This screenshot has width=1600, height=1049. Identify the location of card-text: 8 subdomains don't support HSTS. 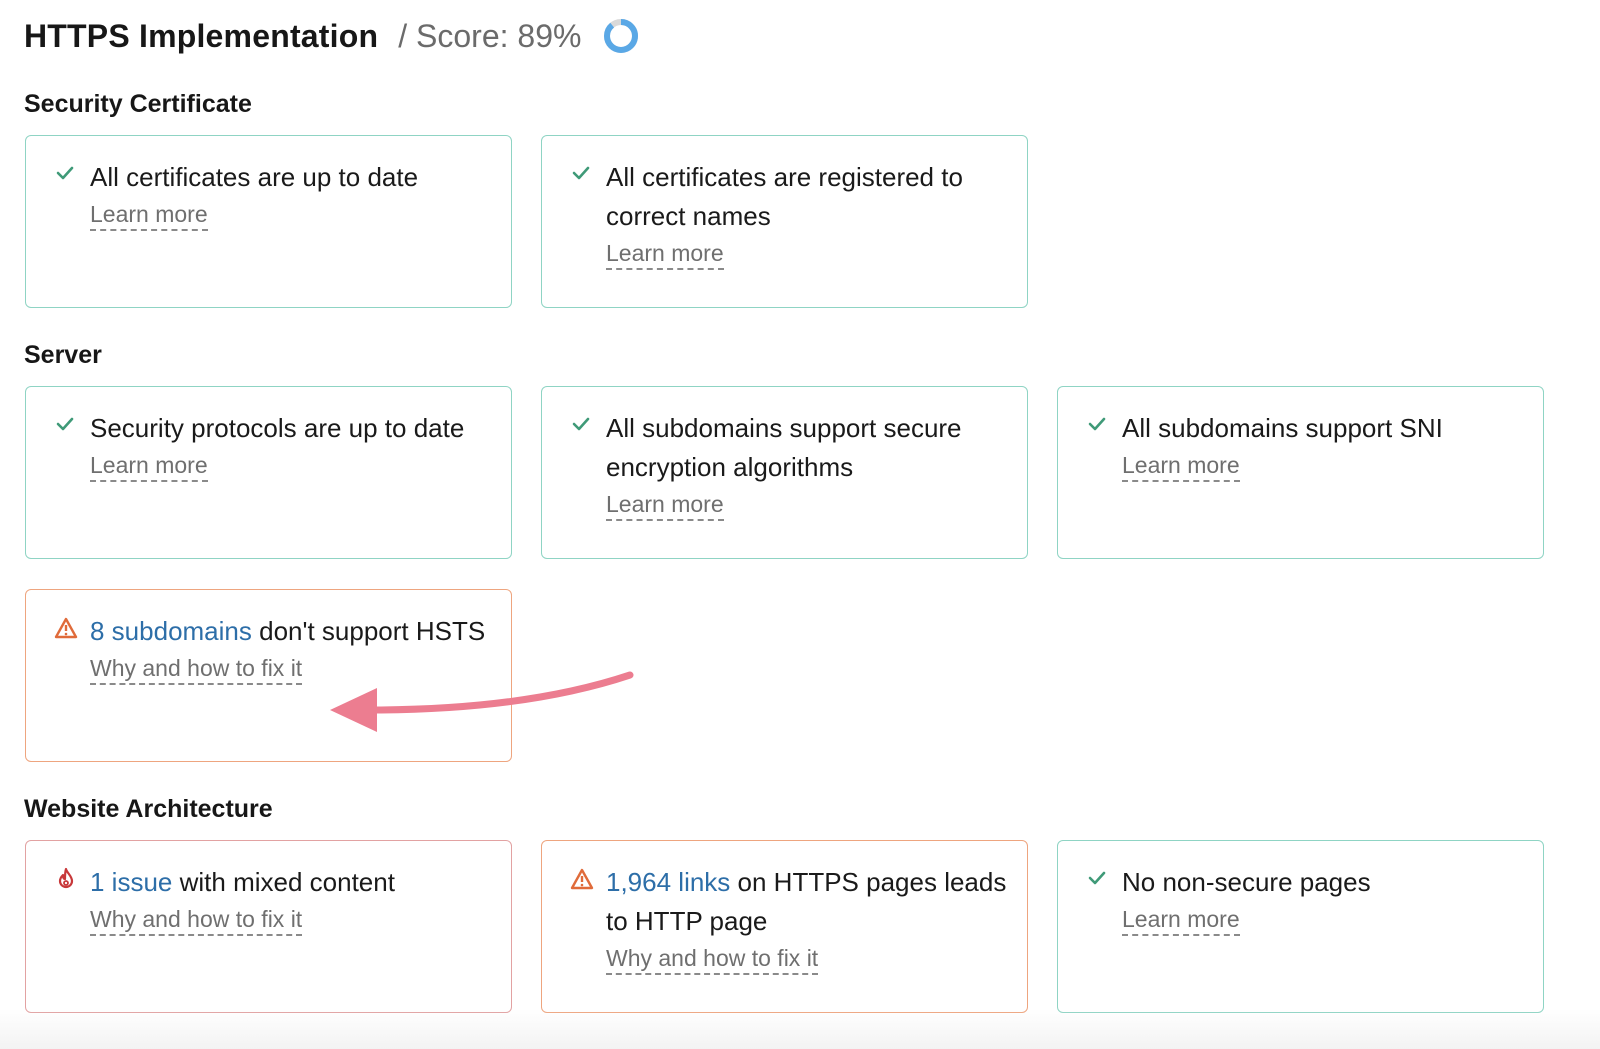
(290, 631).